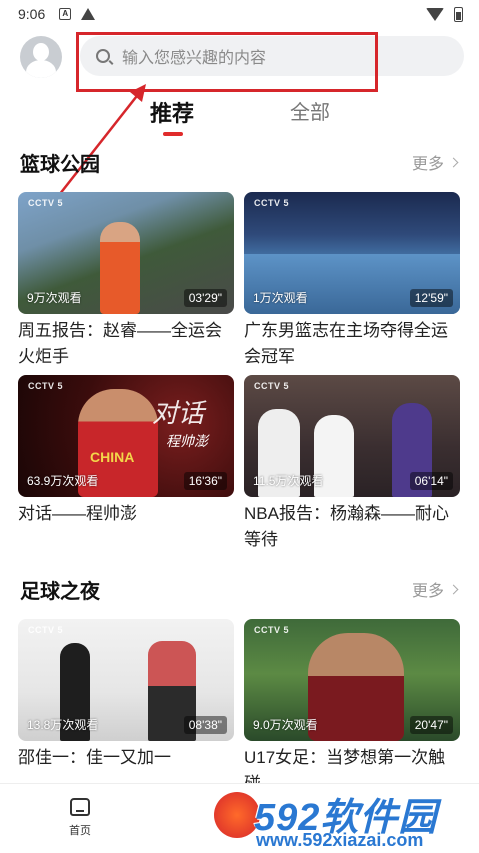  I want to click on tab-recommended: 推荐, so click(172, 112).